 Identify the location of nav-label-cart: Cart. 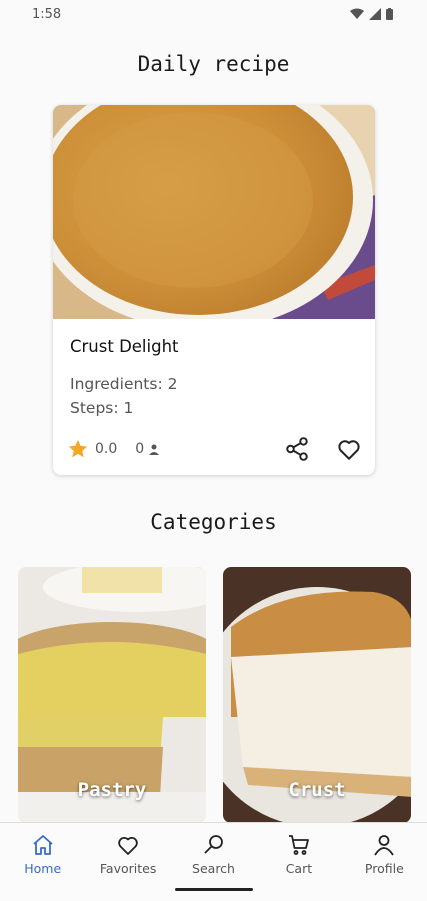
(299, 868).